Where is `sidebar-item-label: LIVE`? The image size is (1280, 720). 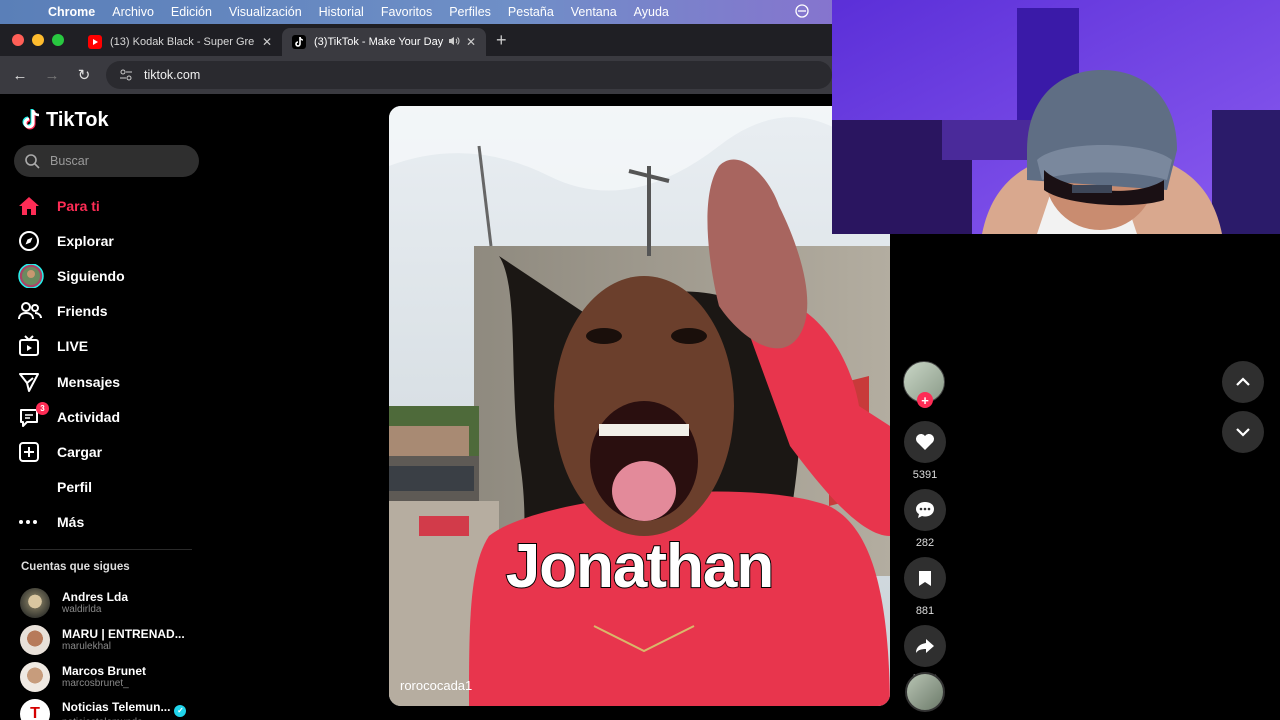 sidebar-item-label: LIVE is located at coordinates (73, 346).